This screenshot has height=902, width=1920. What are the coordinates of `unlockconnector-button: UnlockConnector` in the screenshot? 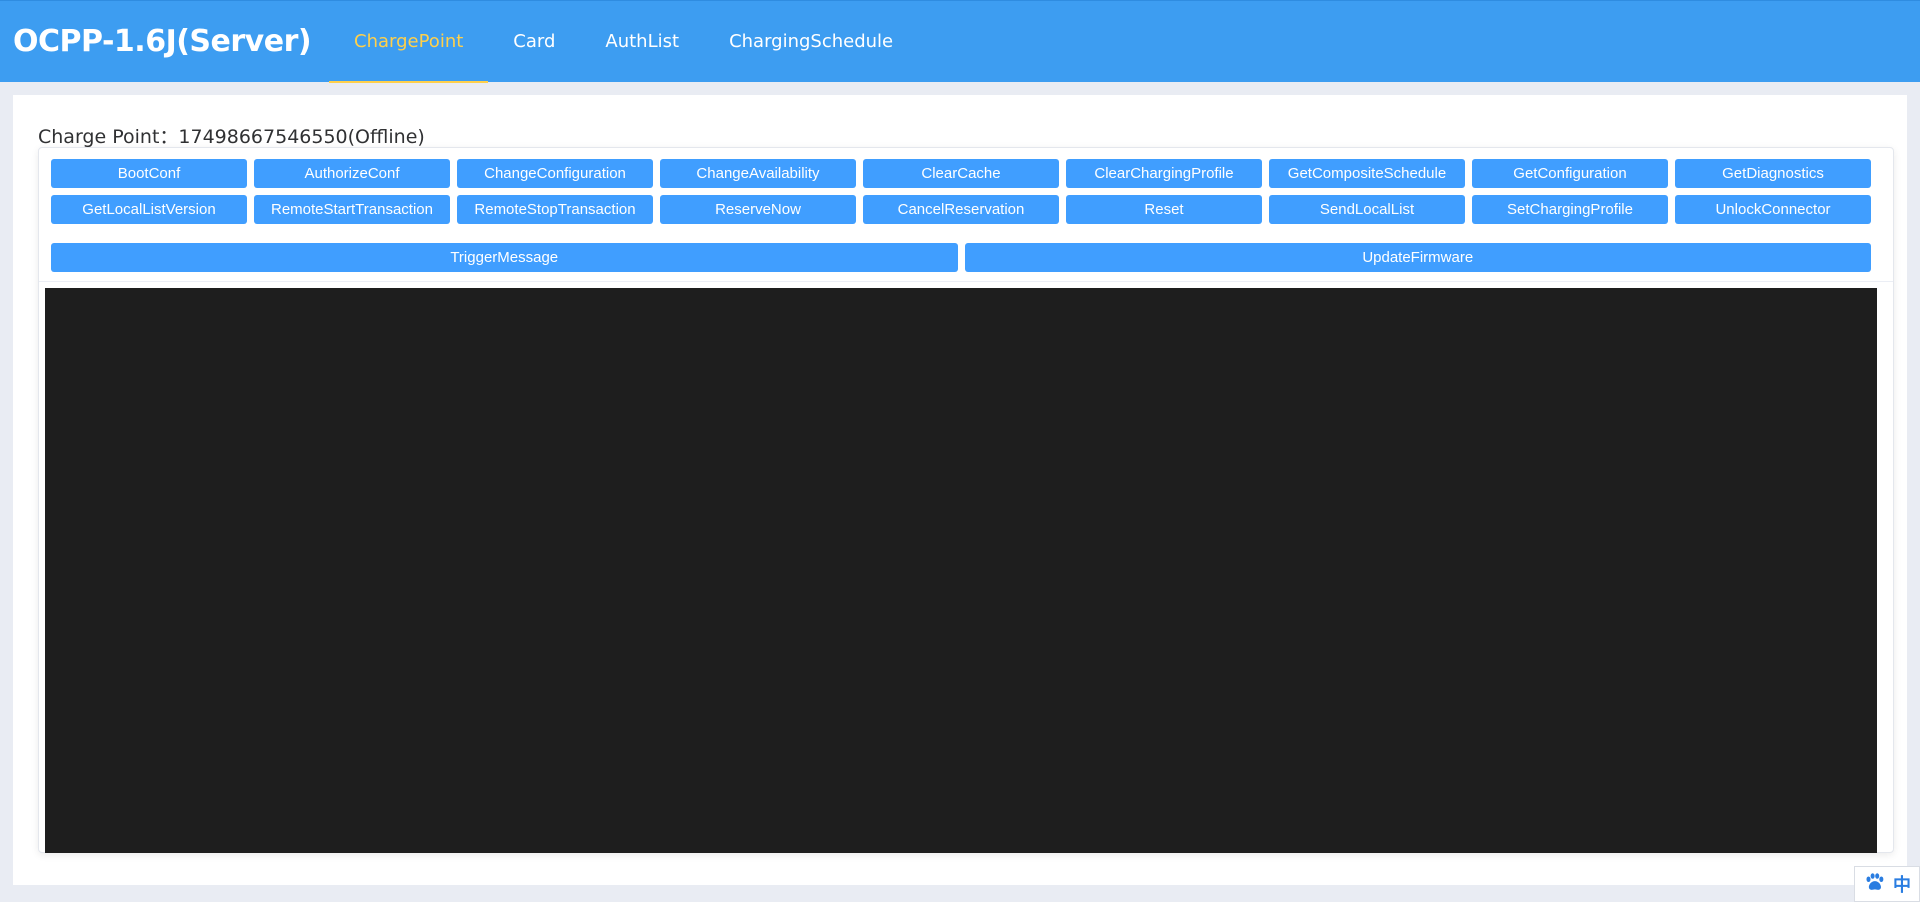 It's located at (1773, 209).